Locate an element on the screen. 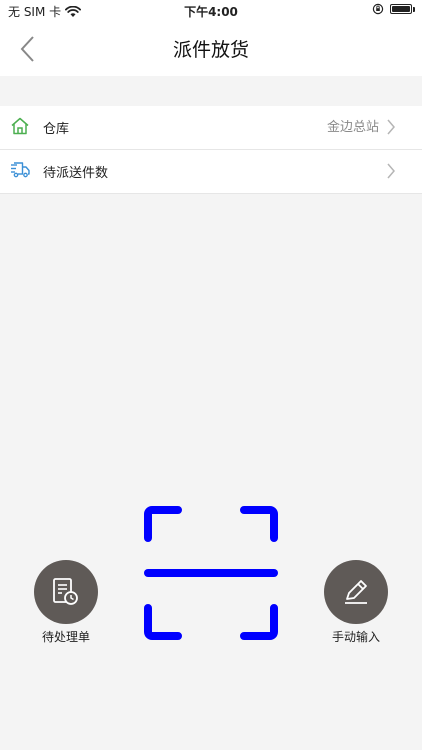 The height and width of the screenshot is (750, 422). page-title: 派件放货 is located at coordinates (210, 50).